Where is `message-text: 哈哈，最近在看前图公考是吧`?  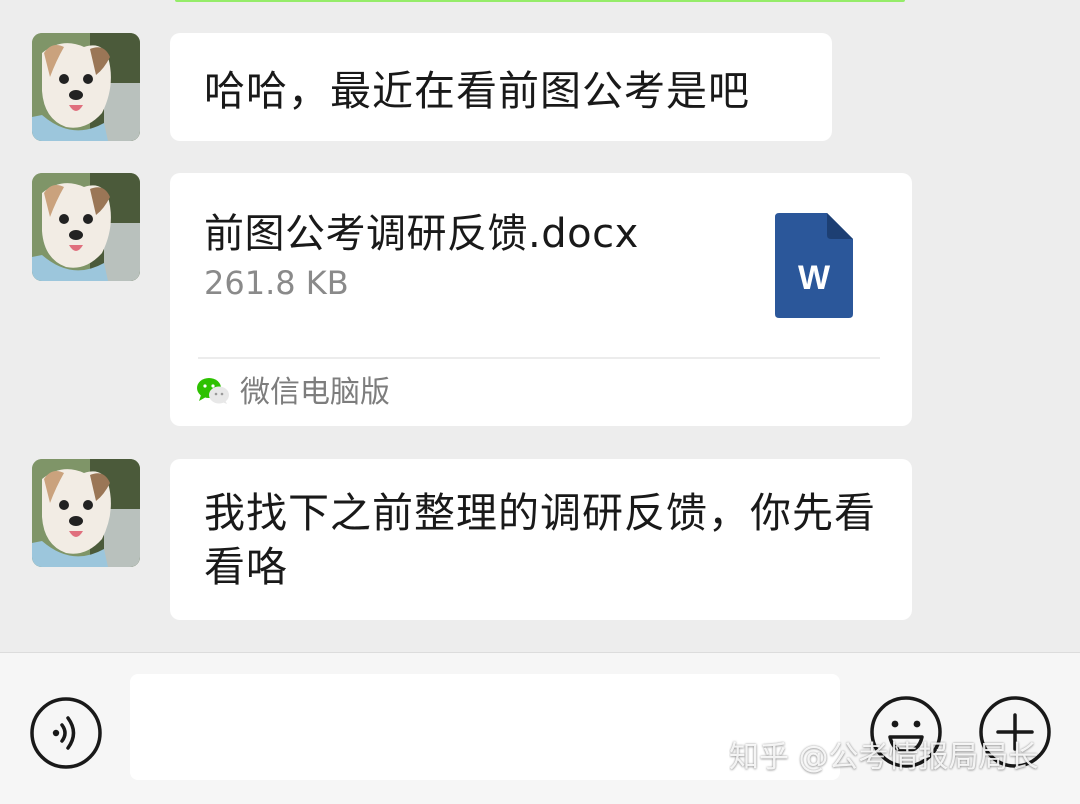 message-text: 哈哈，最近在看前图公考是吧 is located at coordinates (477, 91).